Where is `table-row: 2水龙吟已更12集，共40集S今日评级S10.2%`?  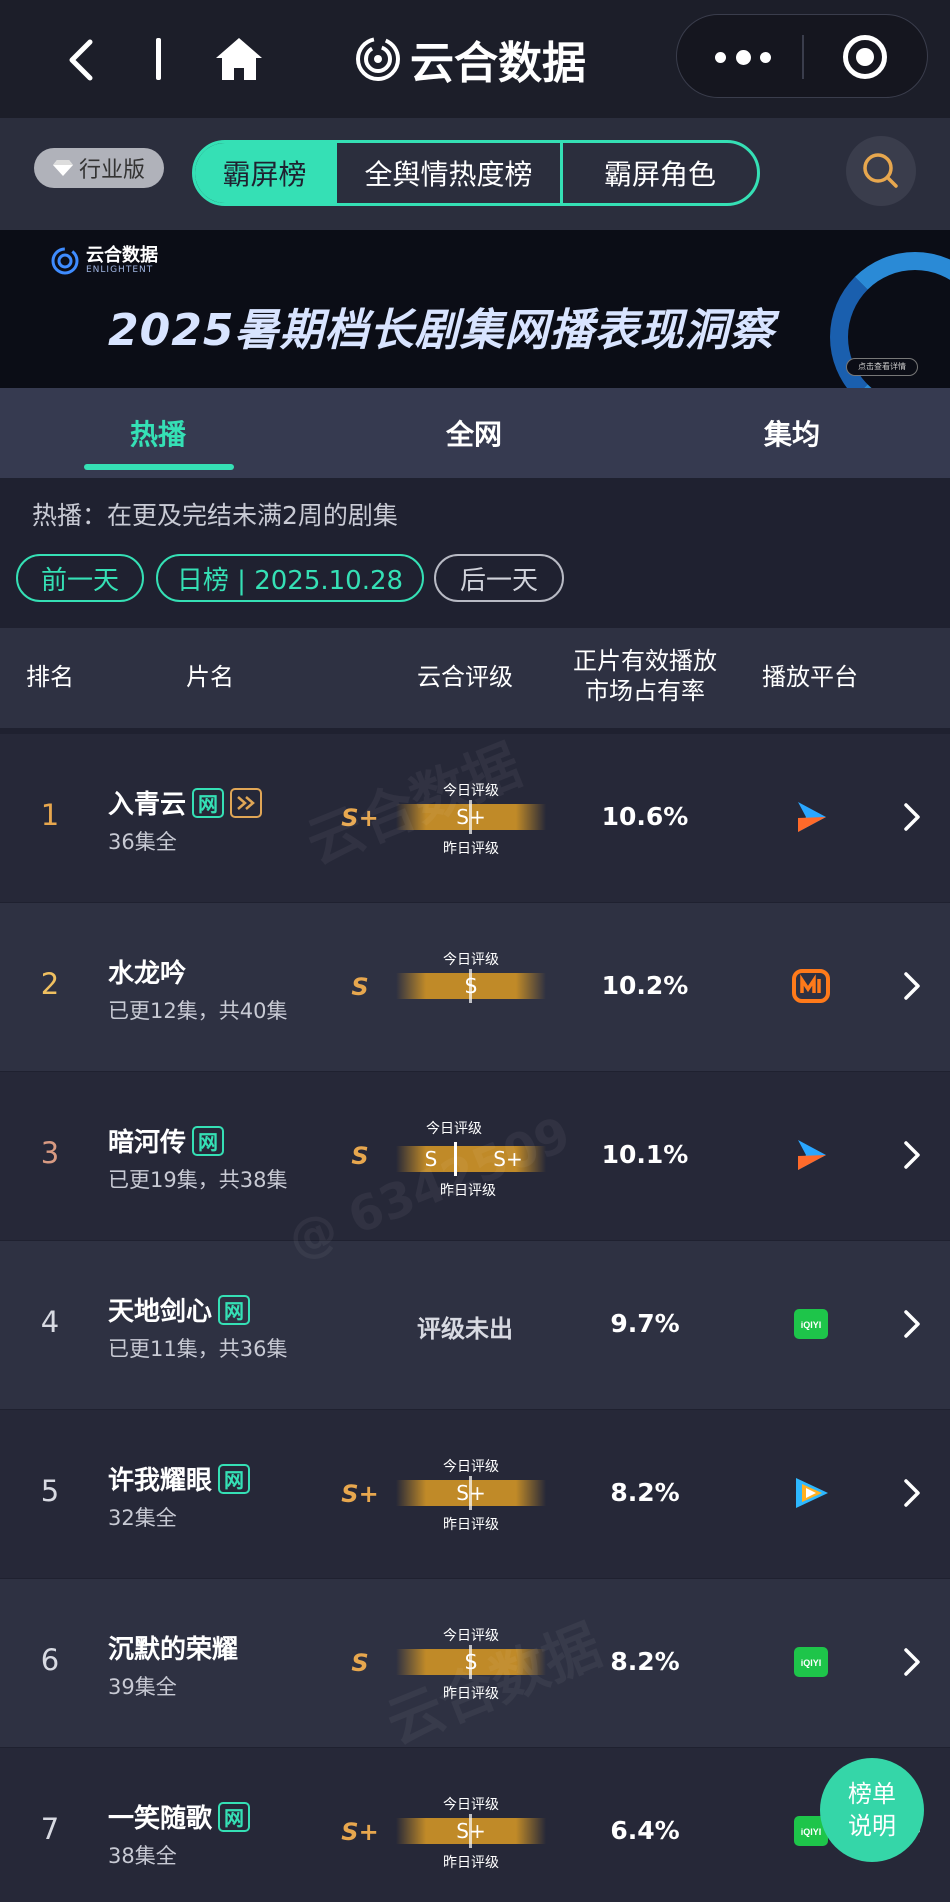
table-row: 2水龙吟已更12集，共40集S今日评级S10.2% is located at coordinates (475, 987).